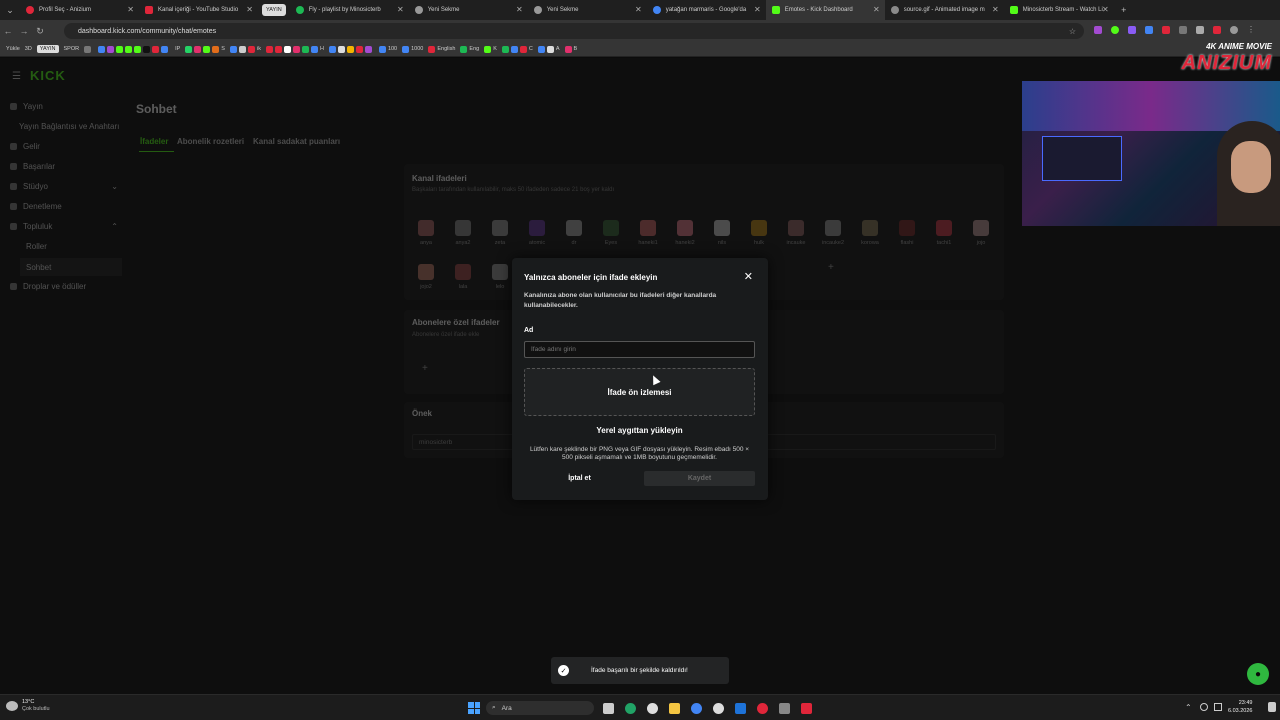 The height and width of the screenshot is (720, 1280). What do you see at coordinates (981, 233) in the screenshot?
I see `emote-item: jojo` at bounding box center [981, 233].